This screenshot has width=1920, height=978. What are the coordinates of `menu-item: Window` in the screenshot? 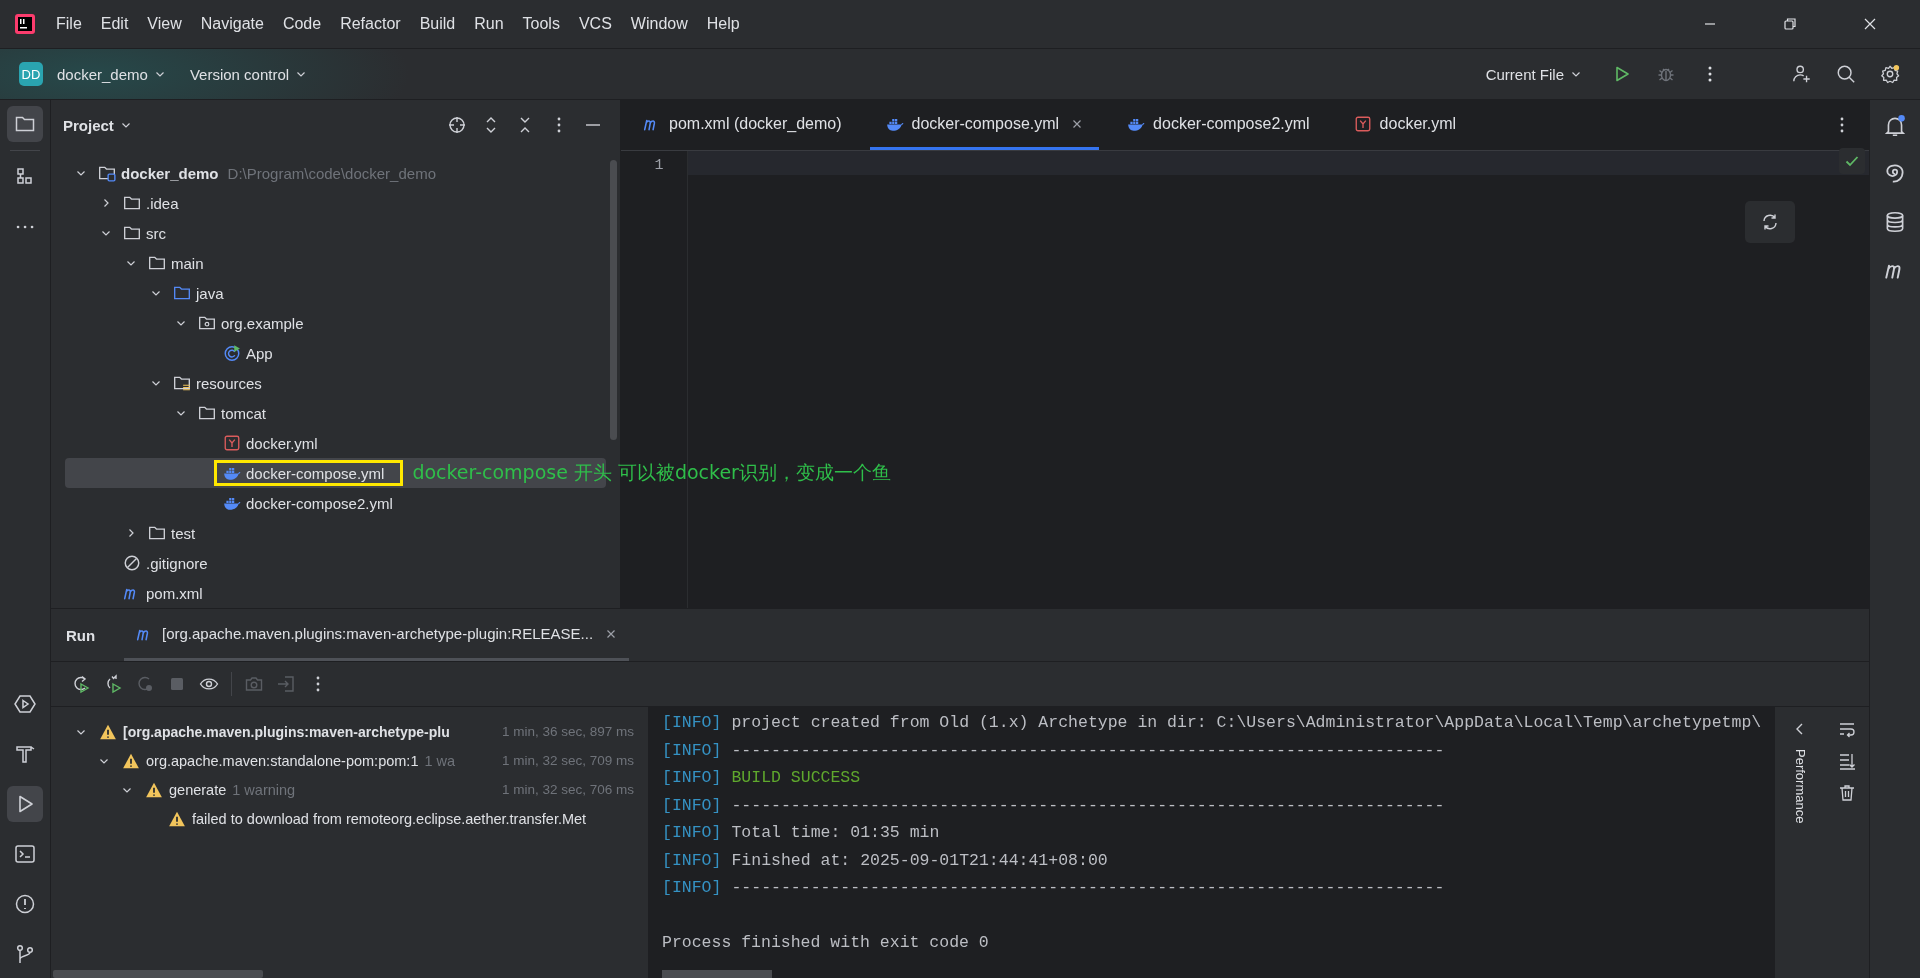 It's located at (659, 24).